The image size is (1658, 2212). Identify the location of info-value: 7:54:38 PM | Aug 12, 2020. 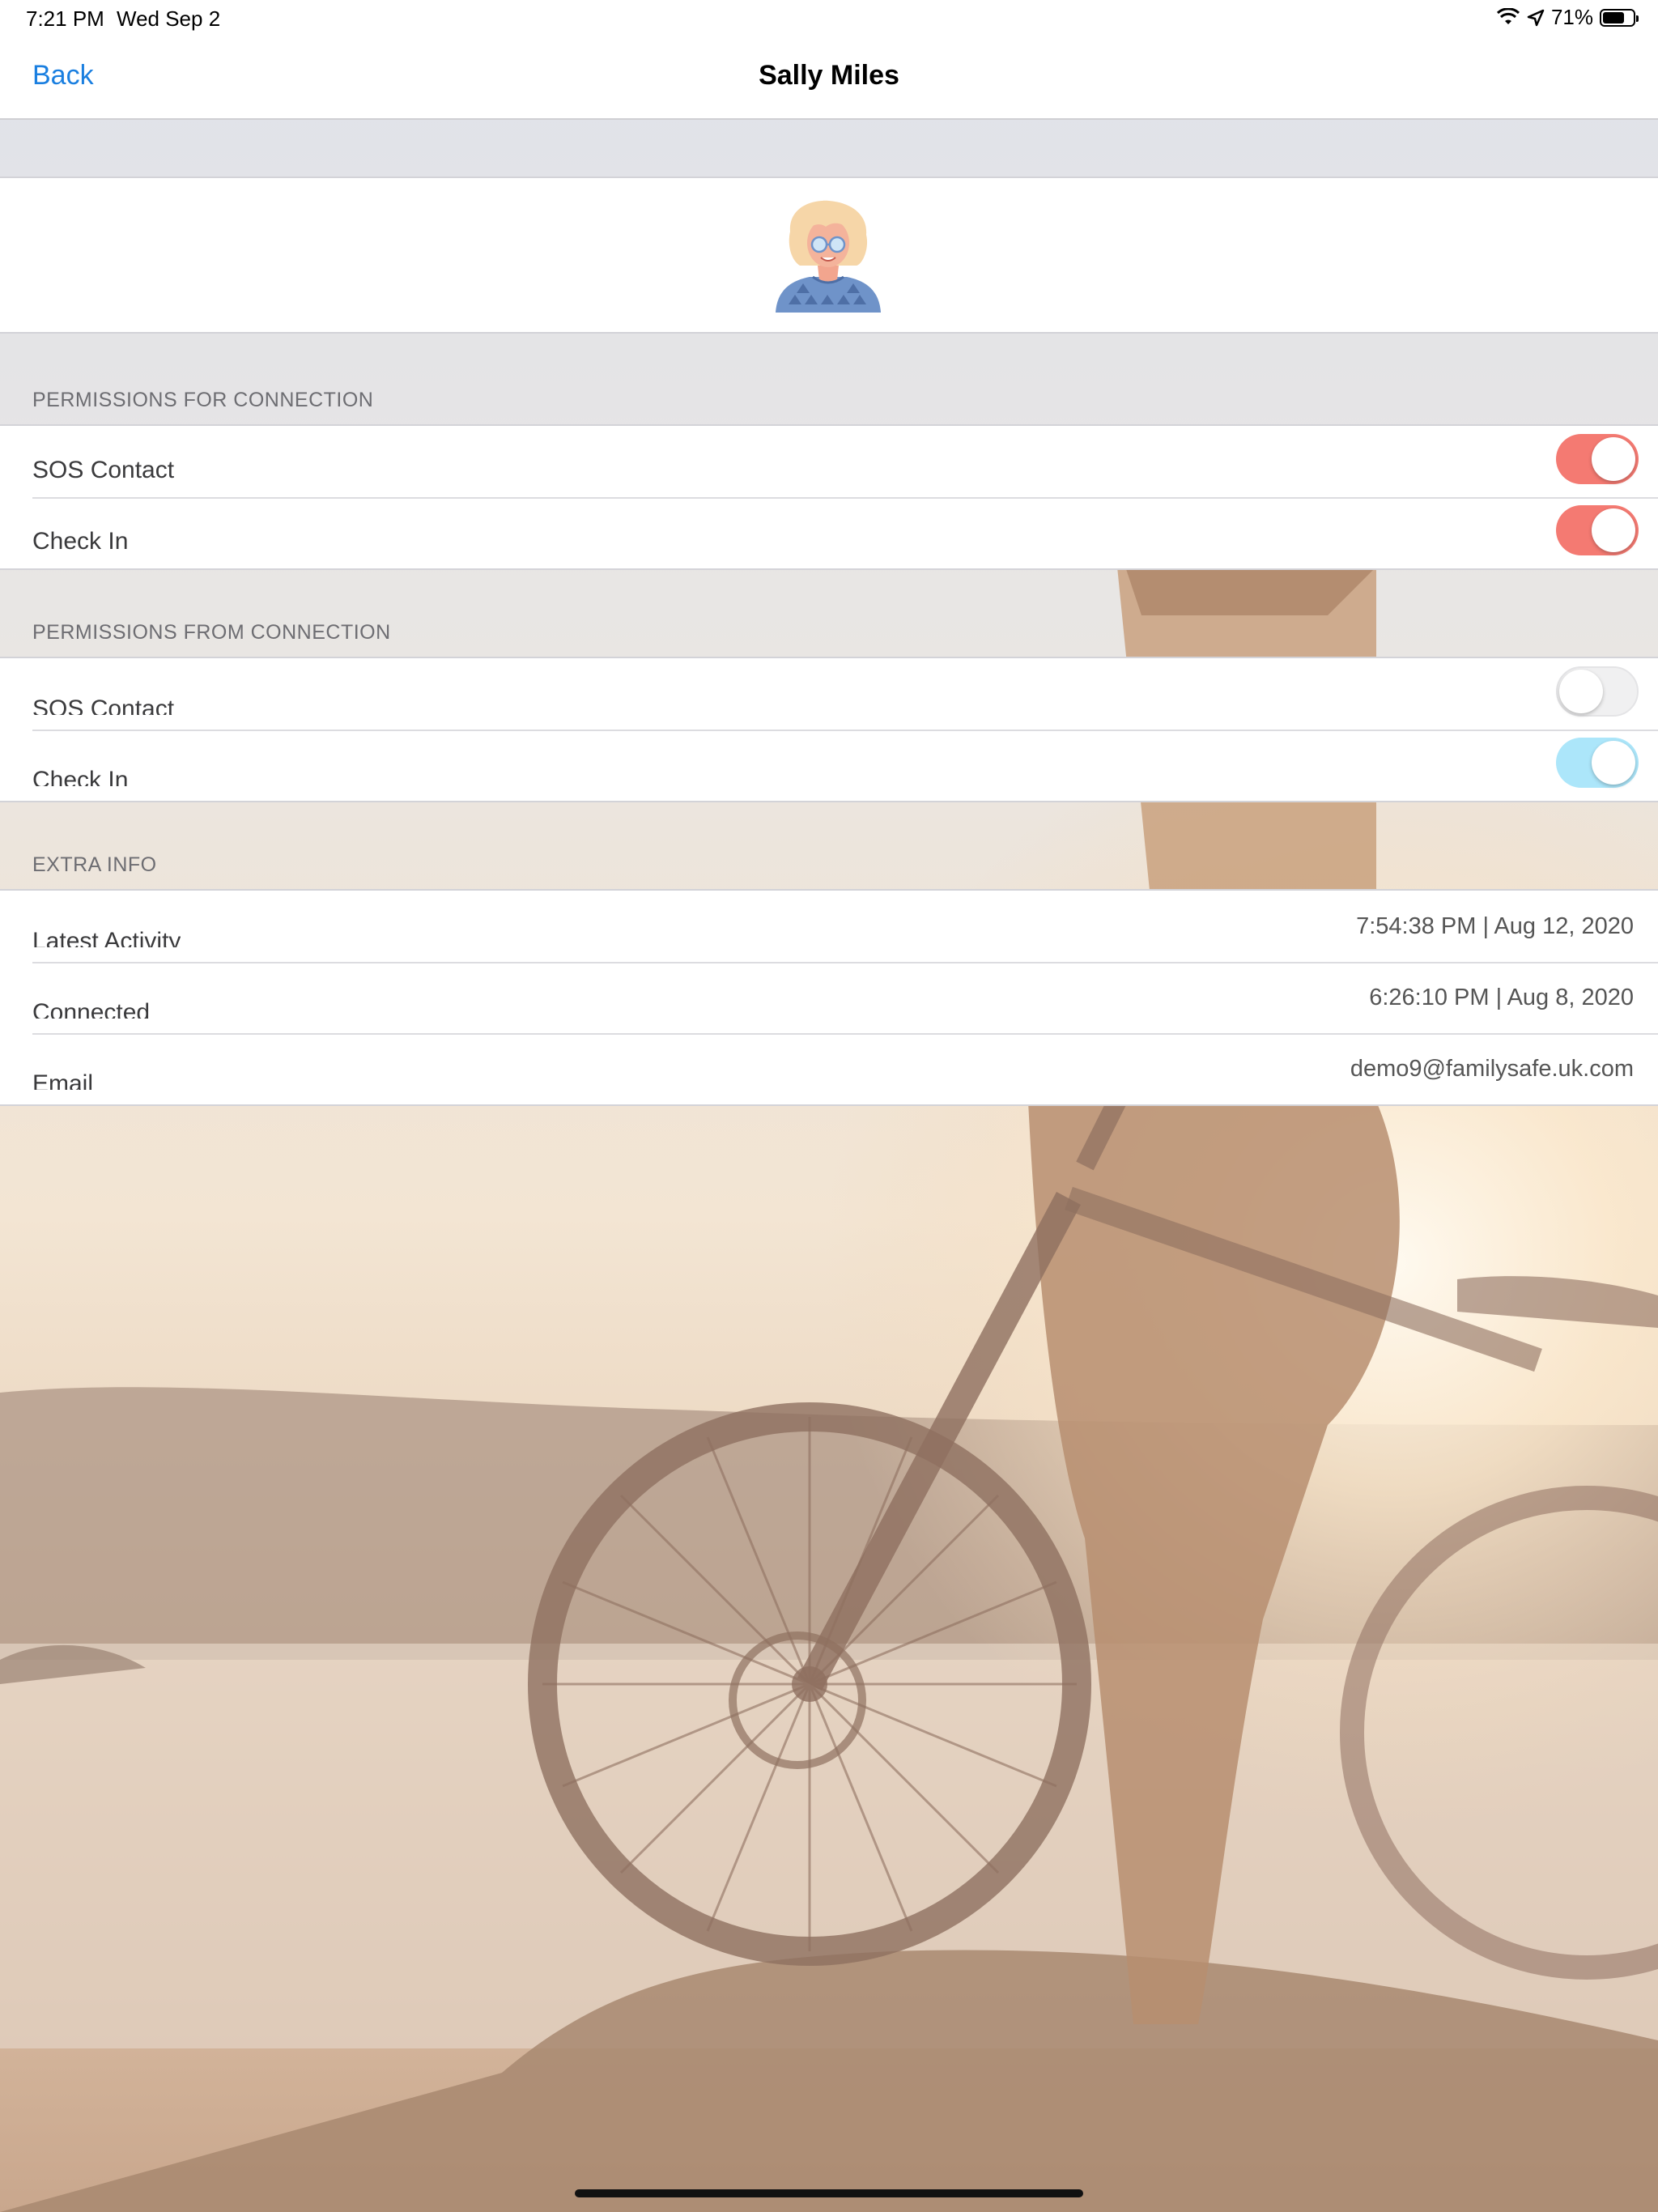
(1495, 926).